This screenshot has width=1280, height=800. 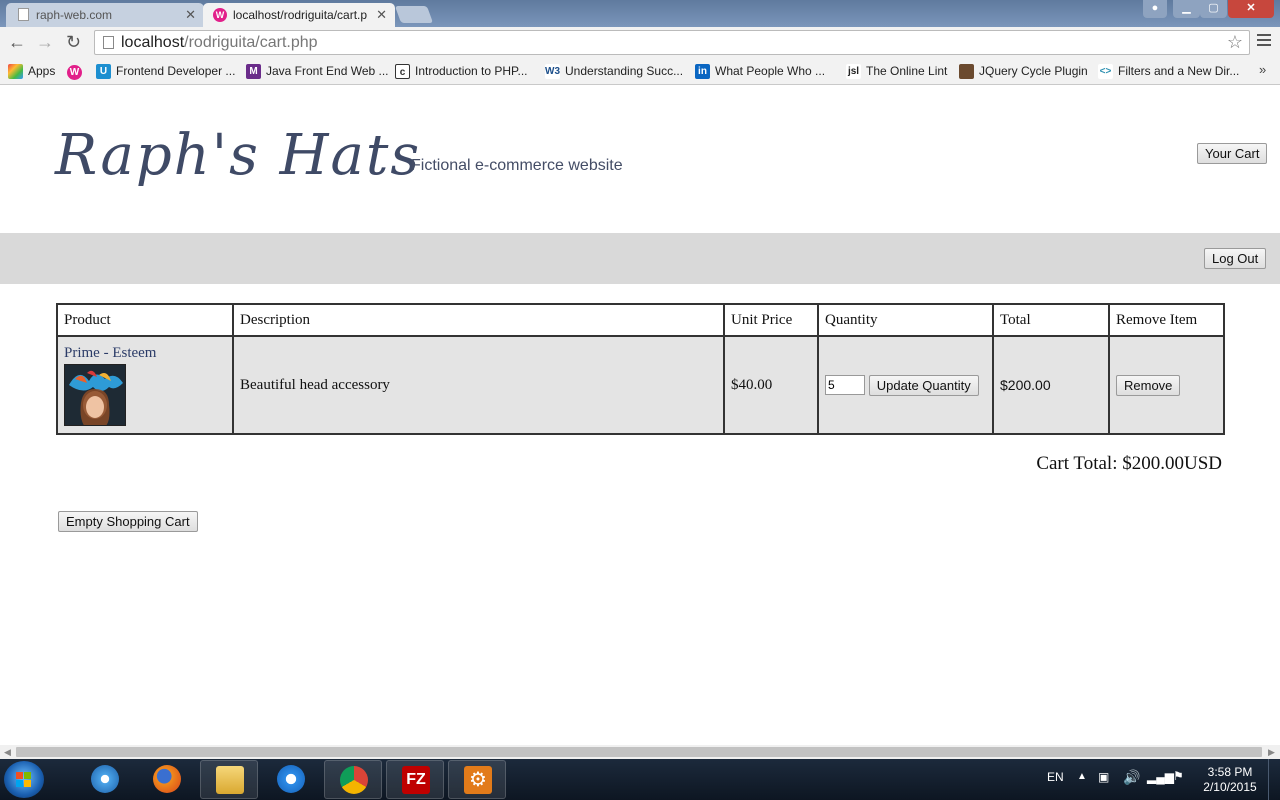 I want to click on tab-title: localhost/rodriguita/cart.p, so click(x=300, y=15).